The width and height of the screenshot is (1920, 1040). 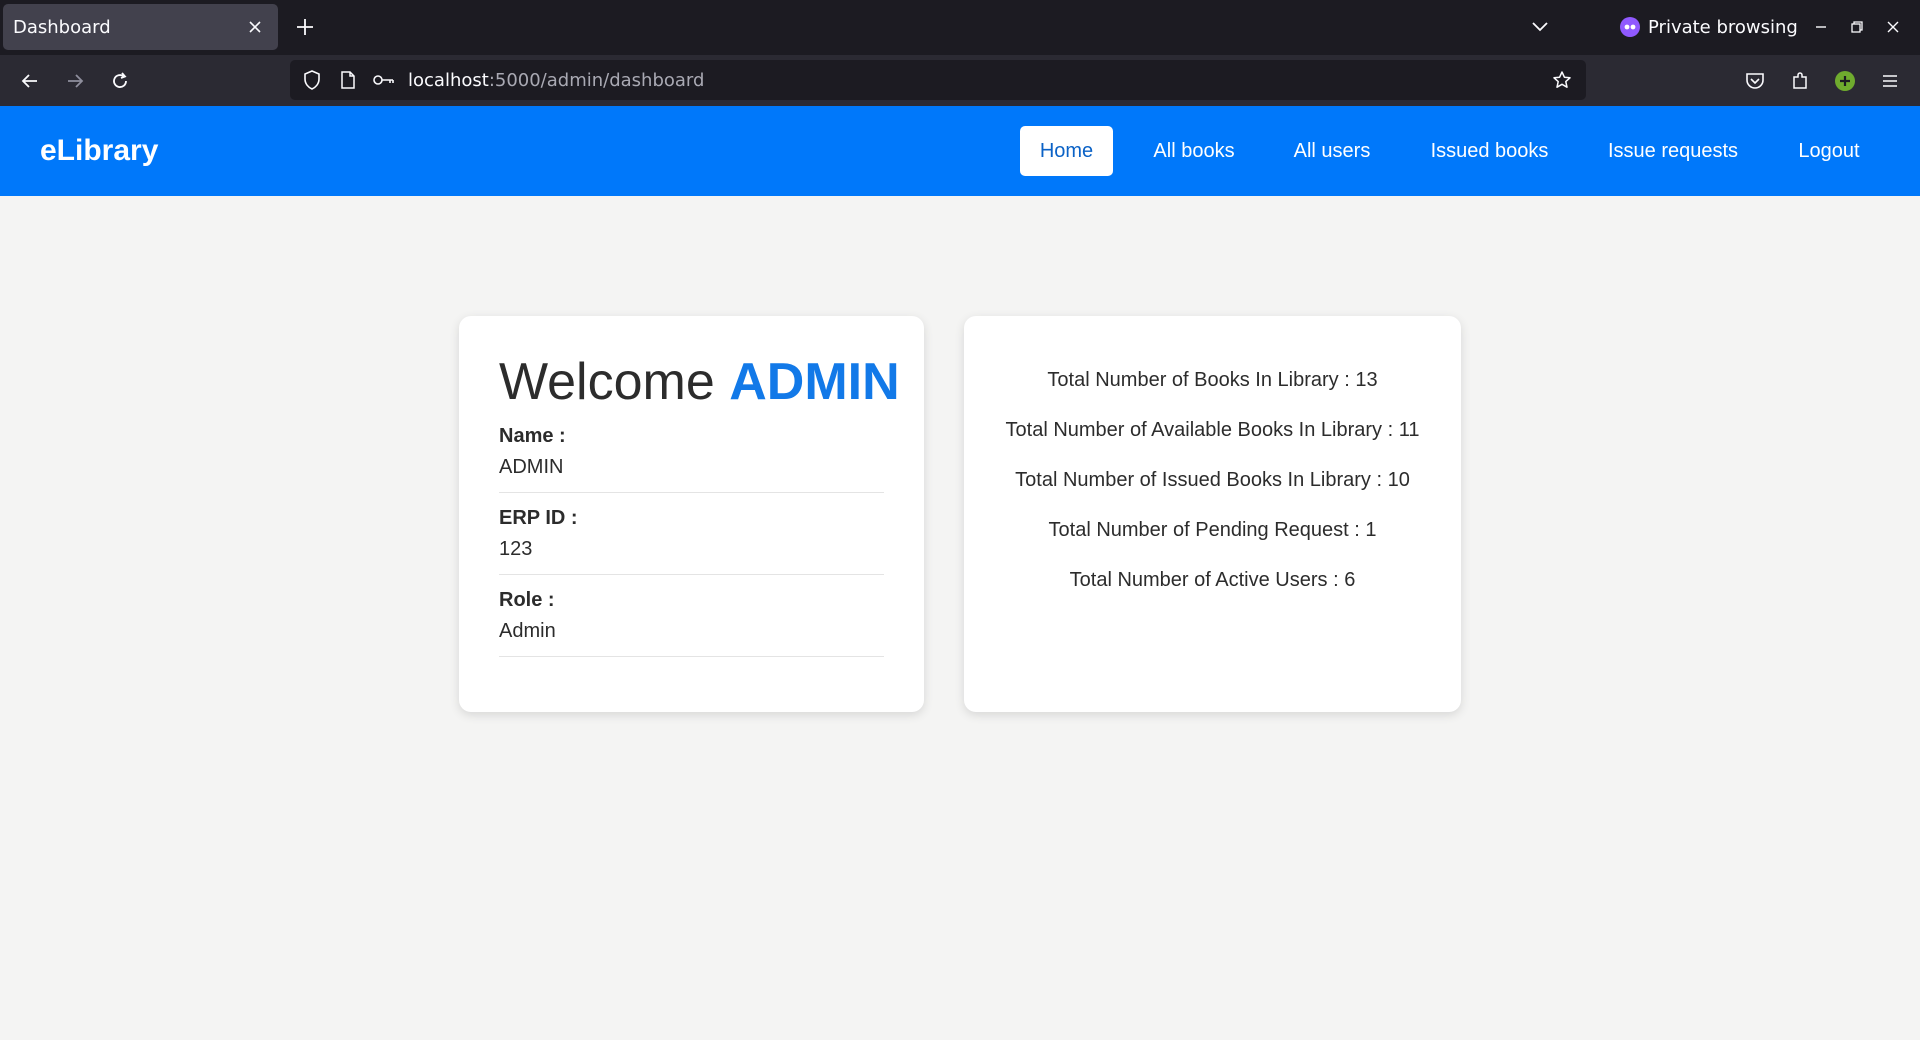 I want to click on pocket-icon, so click(x=1755, y=81).